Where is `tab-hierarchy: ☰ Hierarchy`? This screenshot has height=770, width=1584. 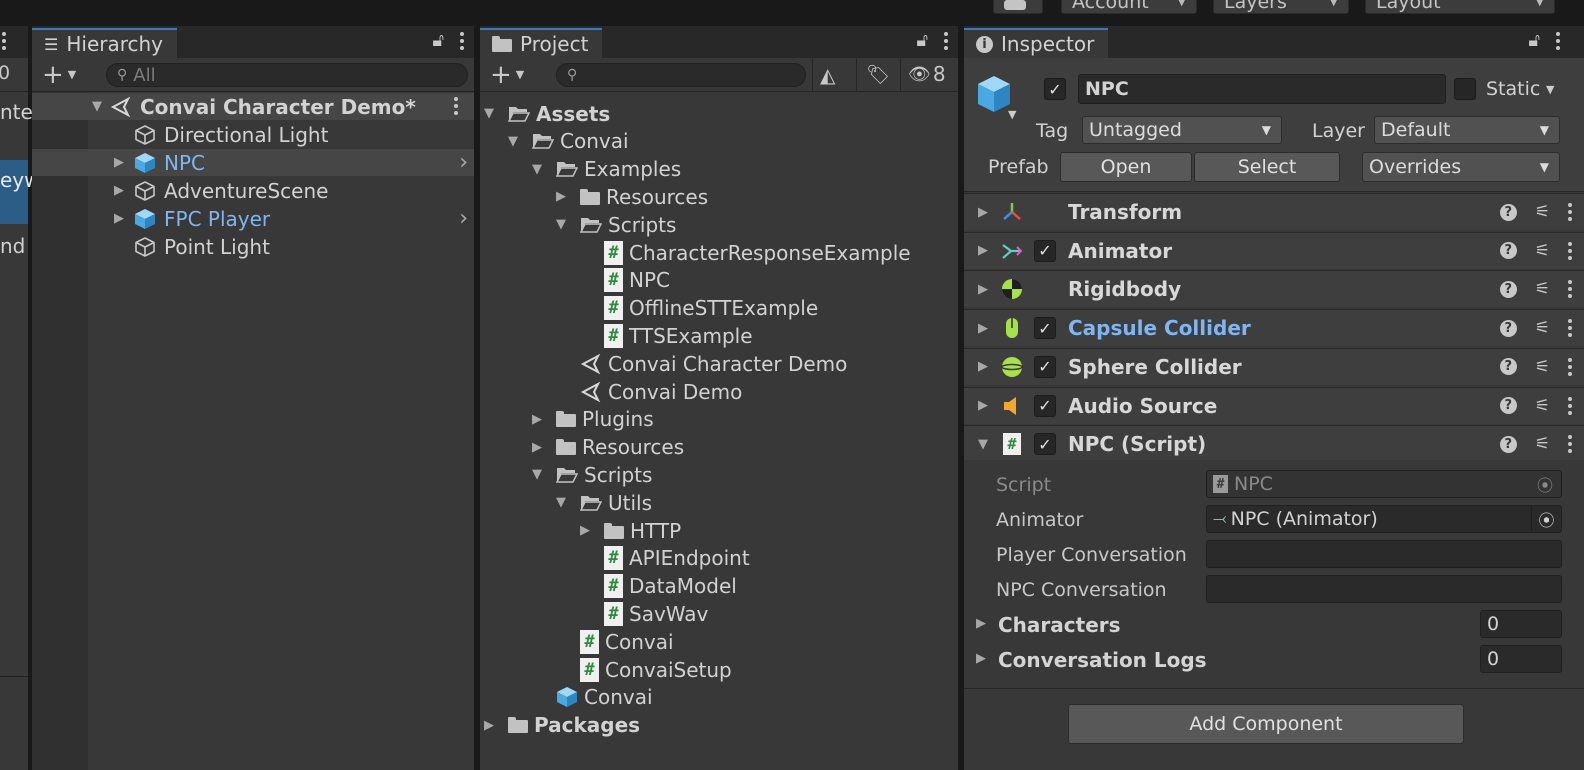 tab-hierarchy: ☰ Hierarchy is located at coordinates (105, 43).